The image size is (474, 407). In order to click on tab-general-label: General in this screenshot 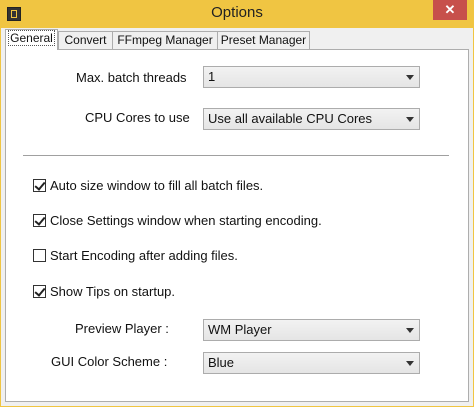, I will do `click(31, 38)`.